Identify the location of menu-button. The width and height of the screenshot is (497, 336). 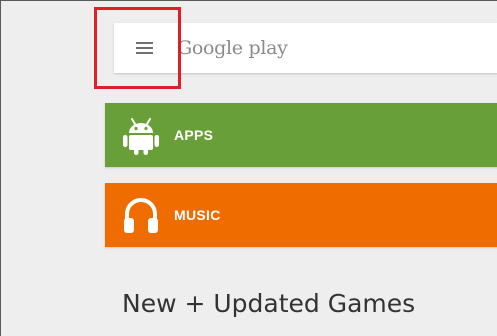
(144, 48).